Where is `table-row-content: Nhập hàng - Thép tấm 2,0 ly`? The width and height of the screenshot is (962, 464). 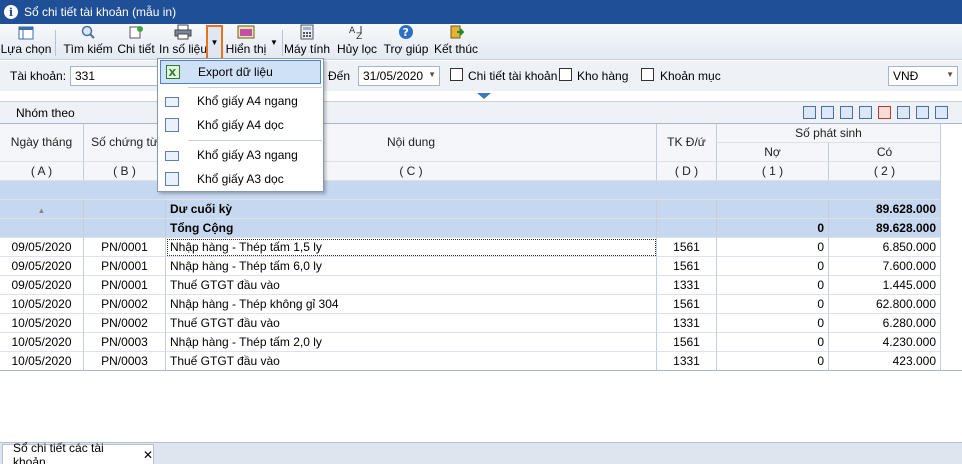 table-row-content: Nhập hàng - Thép tấm 2,0 ly is located at coordinates (411, 342).